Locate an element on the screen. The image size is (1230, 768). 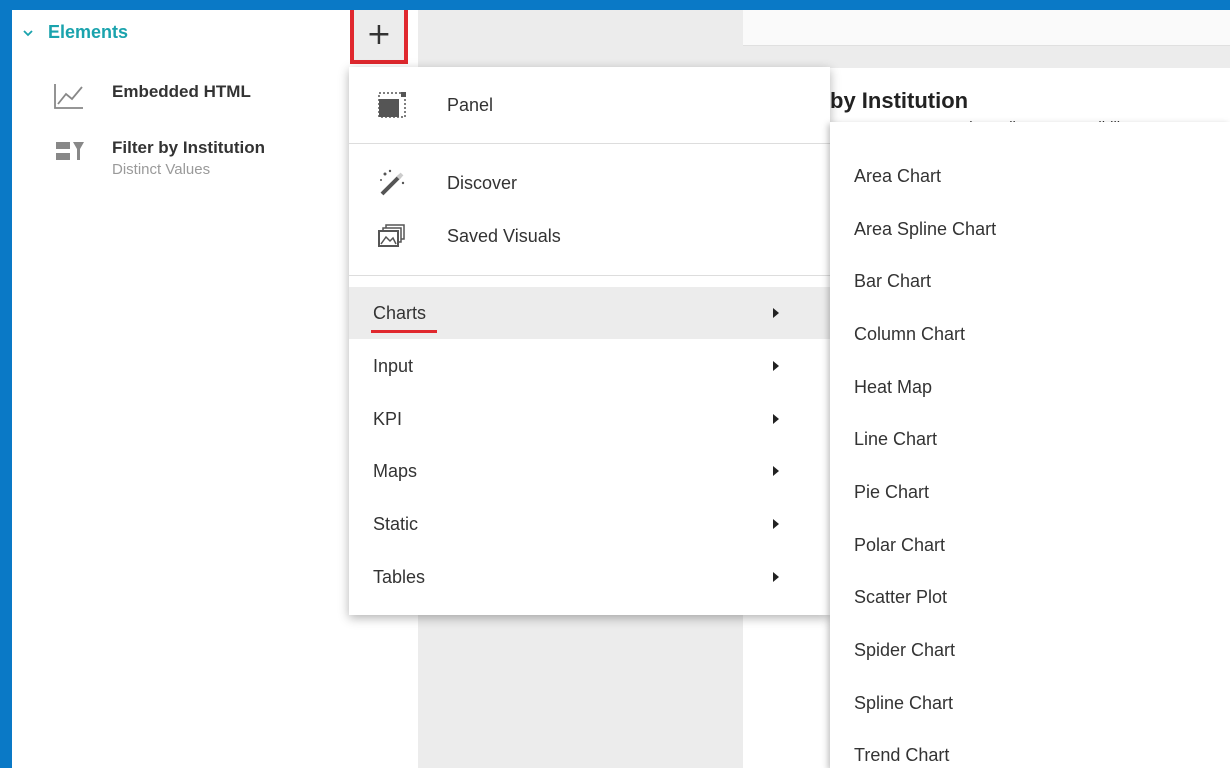
submenu-tables: Tables is located at coordinates (589, 577).